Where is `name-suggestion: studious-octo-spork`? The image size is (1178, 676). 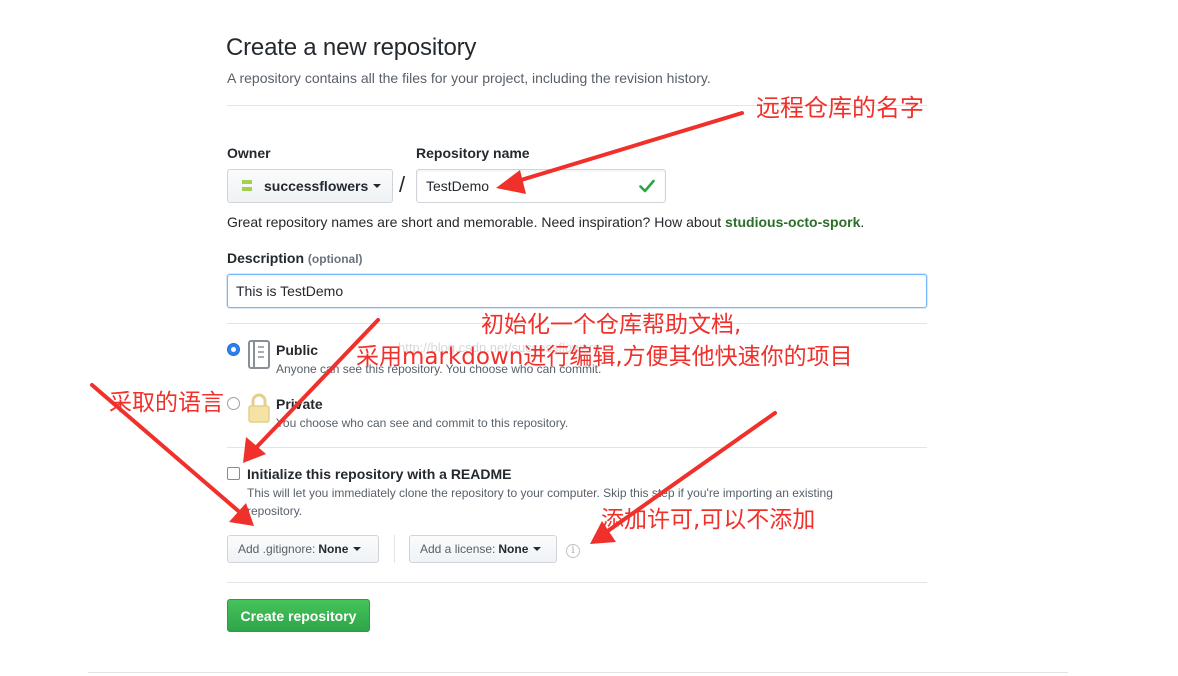 name-suggestion: studious-octo-spork is located at coordinates (792, 222).